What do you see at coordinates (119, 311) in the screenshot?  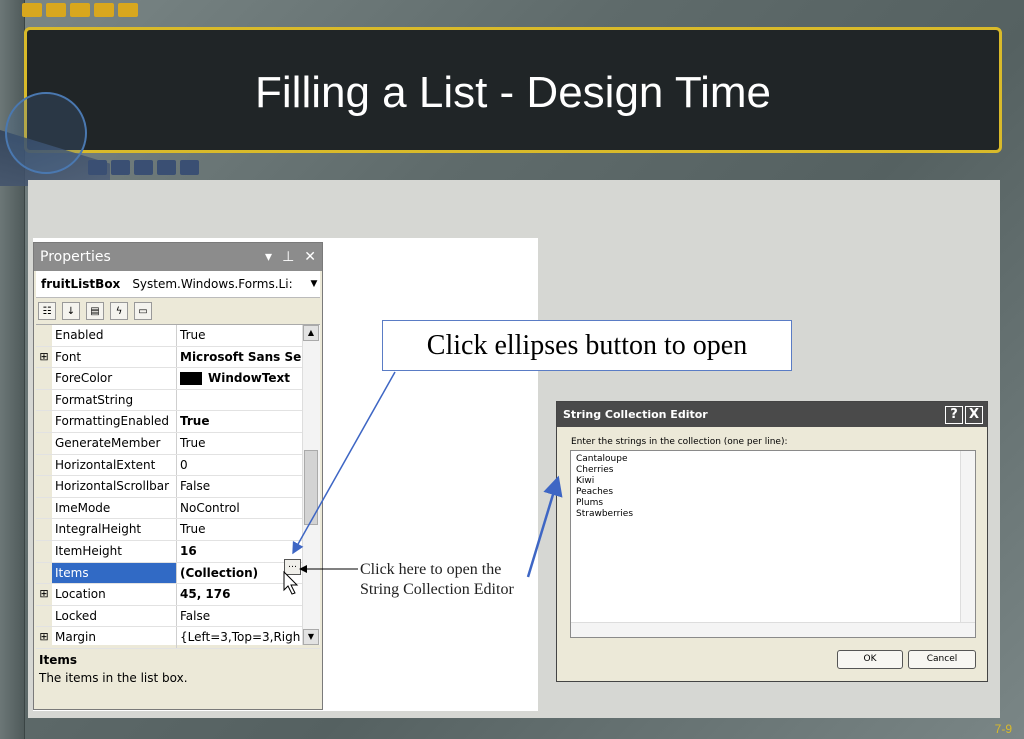 I see `events-icon: ϟ` at bounding box center [119, 311].